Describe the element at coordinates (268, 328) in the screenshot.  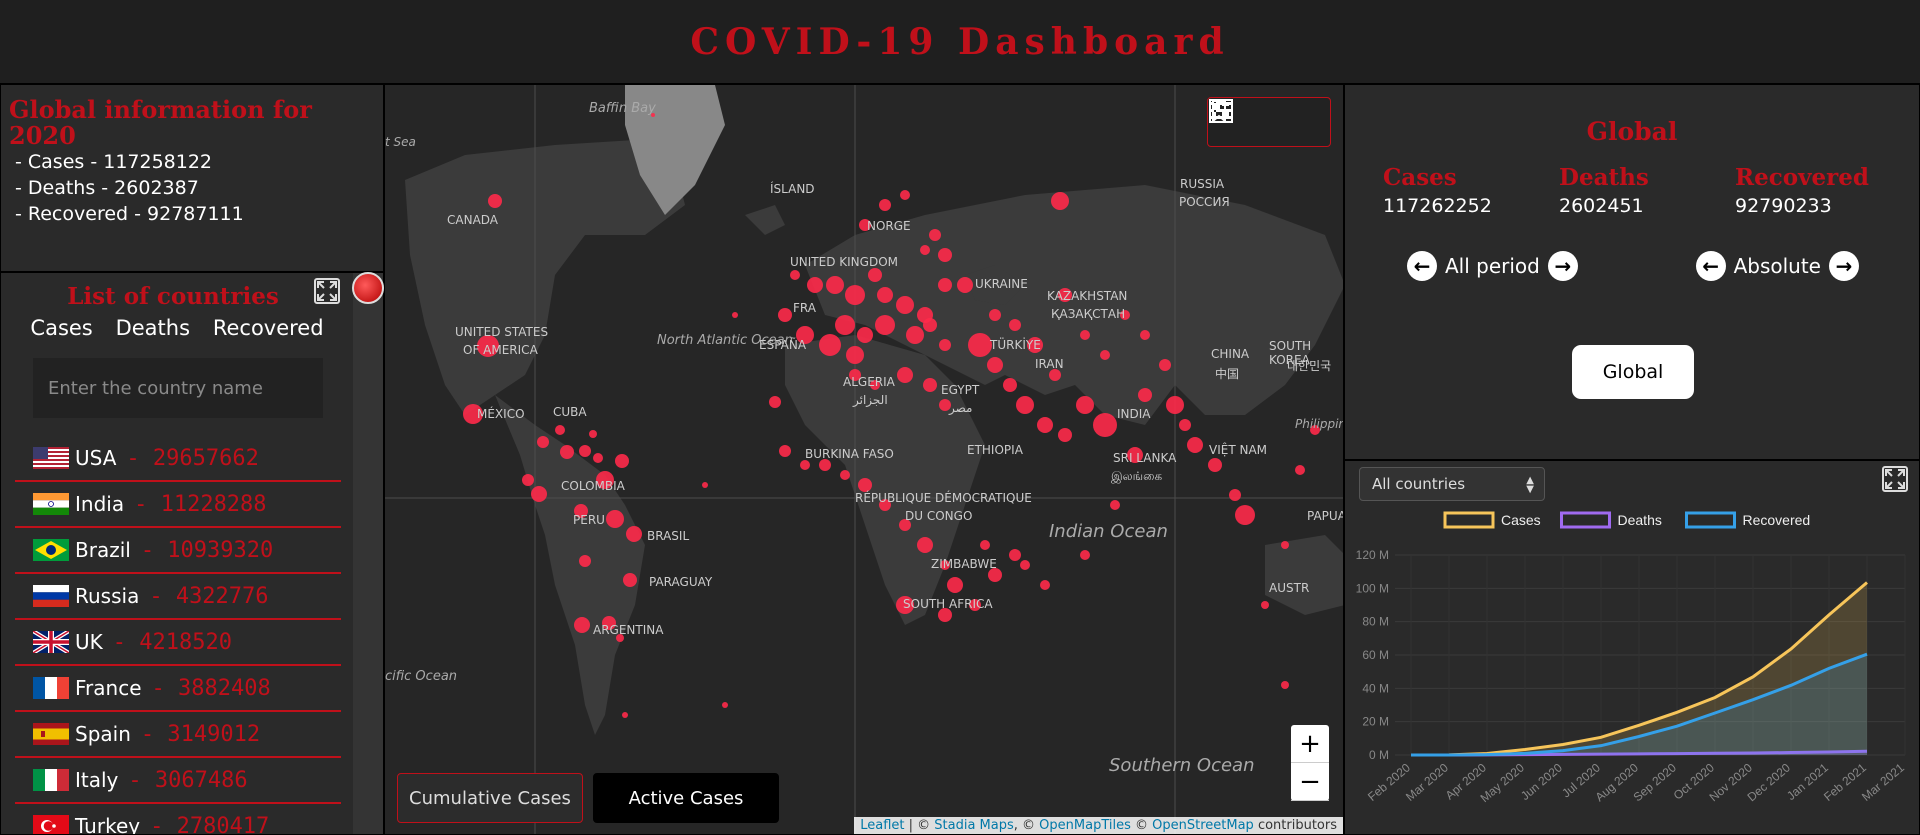
I see `tab-recovered: Recovered` at that location.